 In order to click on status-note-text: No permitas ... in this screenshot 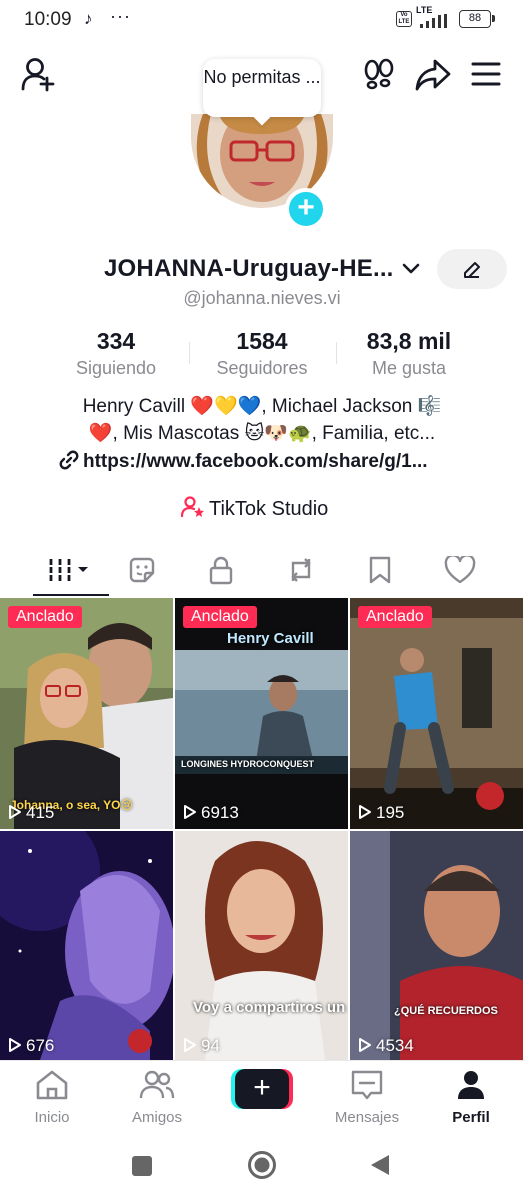, I will do `click(262, 77)`.